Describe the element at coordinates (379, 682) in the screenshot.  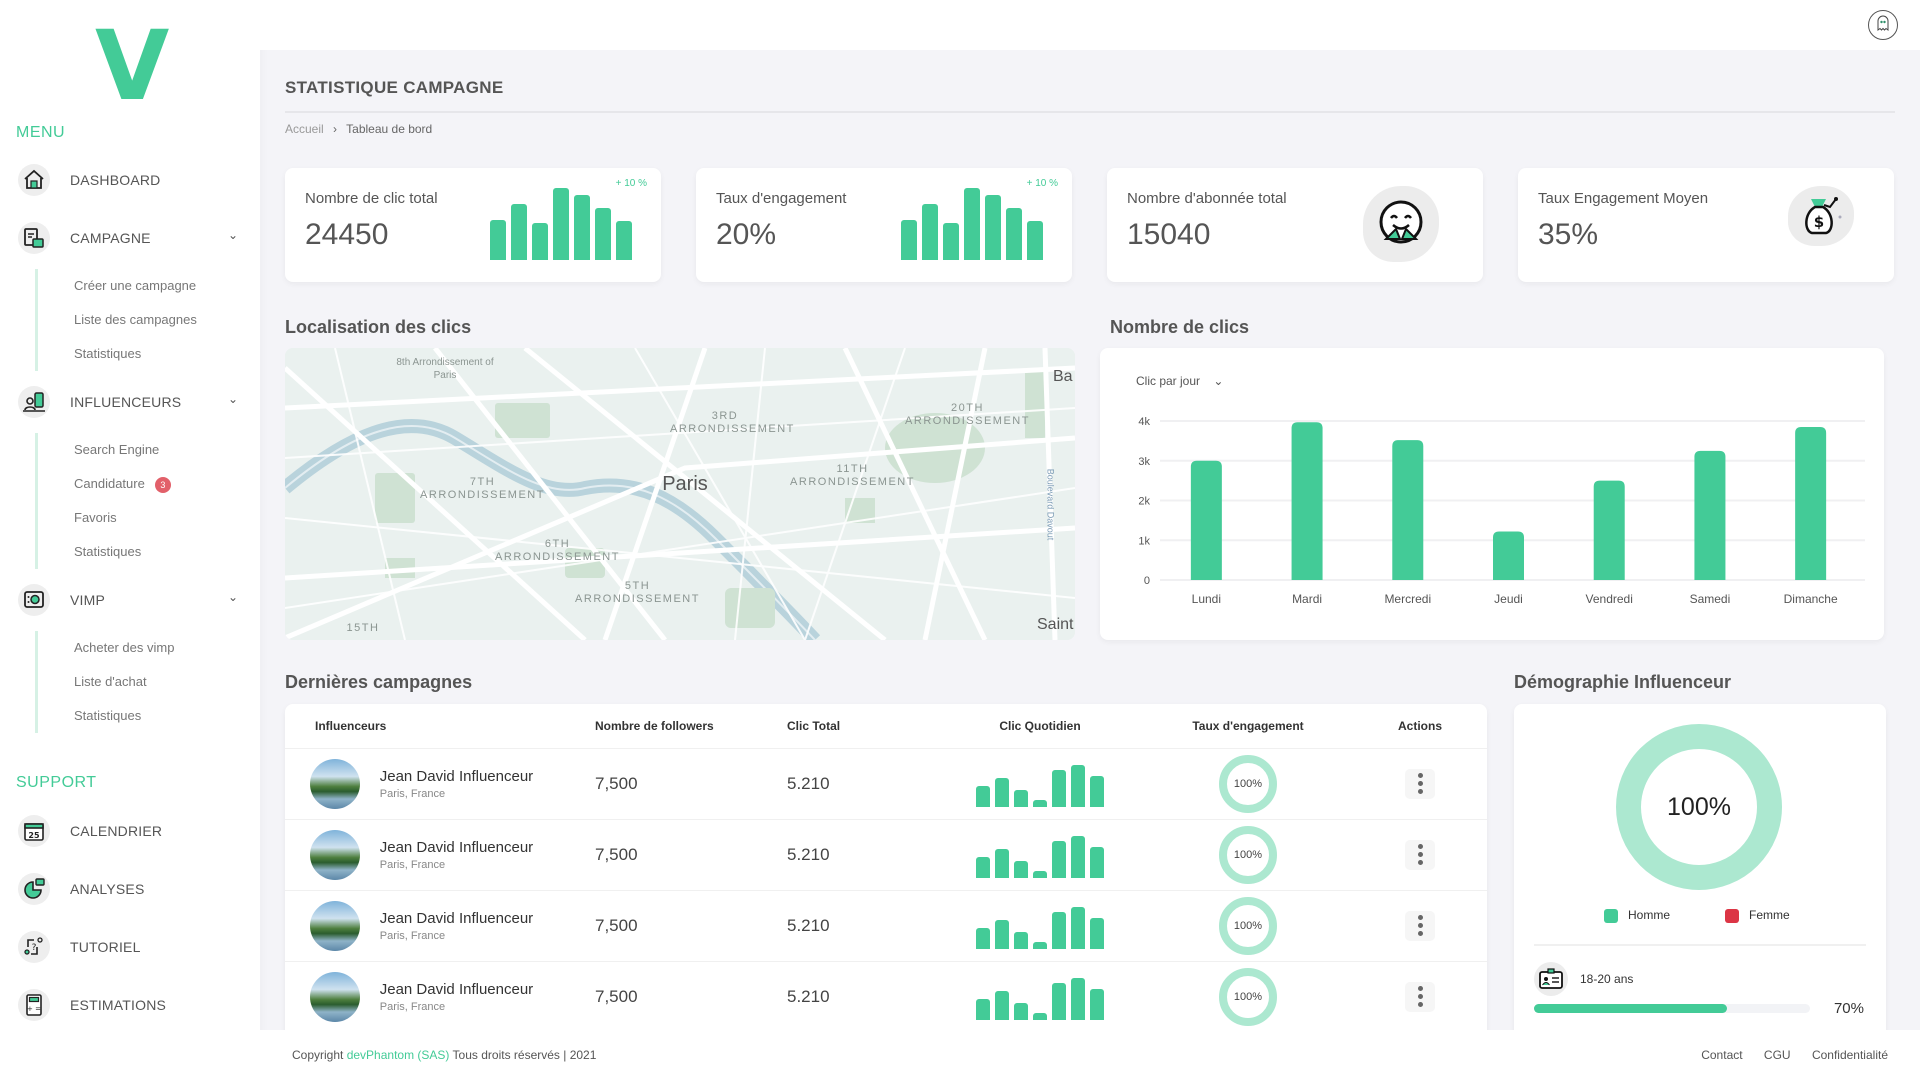
I see `campaigns-title: Dernières campagnes` at that location.